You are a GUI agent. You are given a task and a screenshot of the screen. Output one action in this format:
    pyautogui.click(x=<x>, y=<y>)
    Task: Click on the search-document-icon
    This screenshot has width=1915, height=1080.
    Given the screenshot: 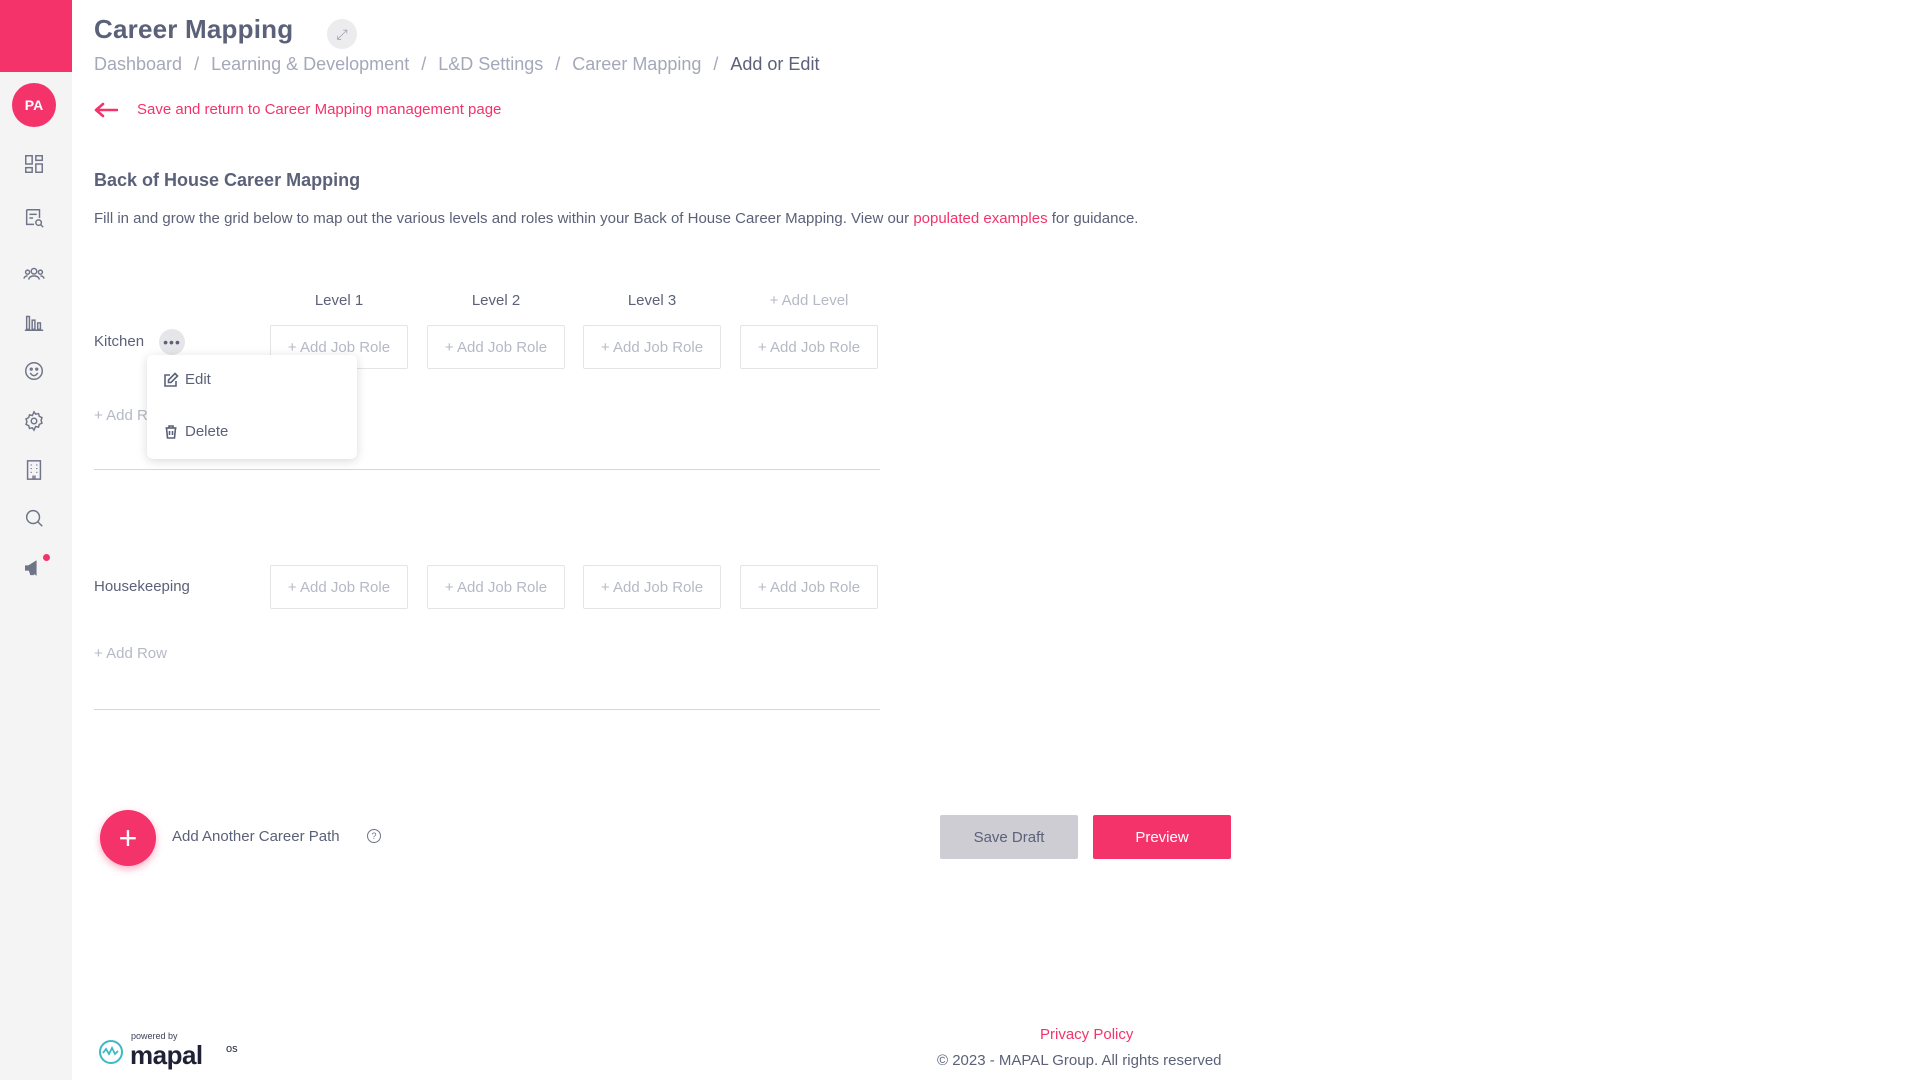 What is the action you would take?
    pyautogui.click(x=34, y=218)
    